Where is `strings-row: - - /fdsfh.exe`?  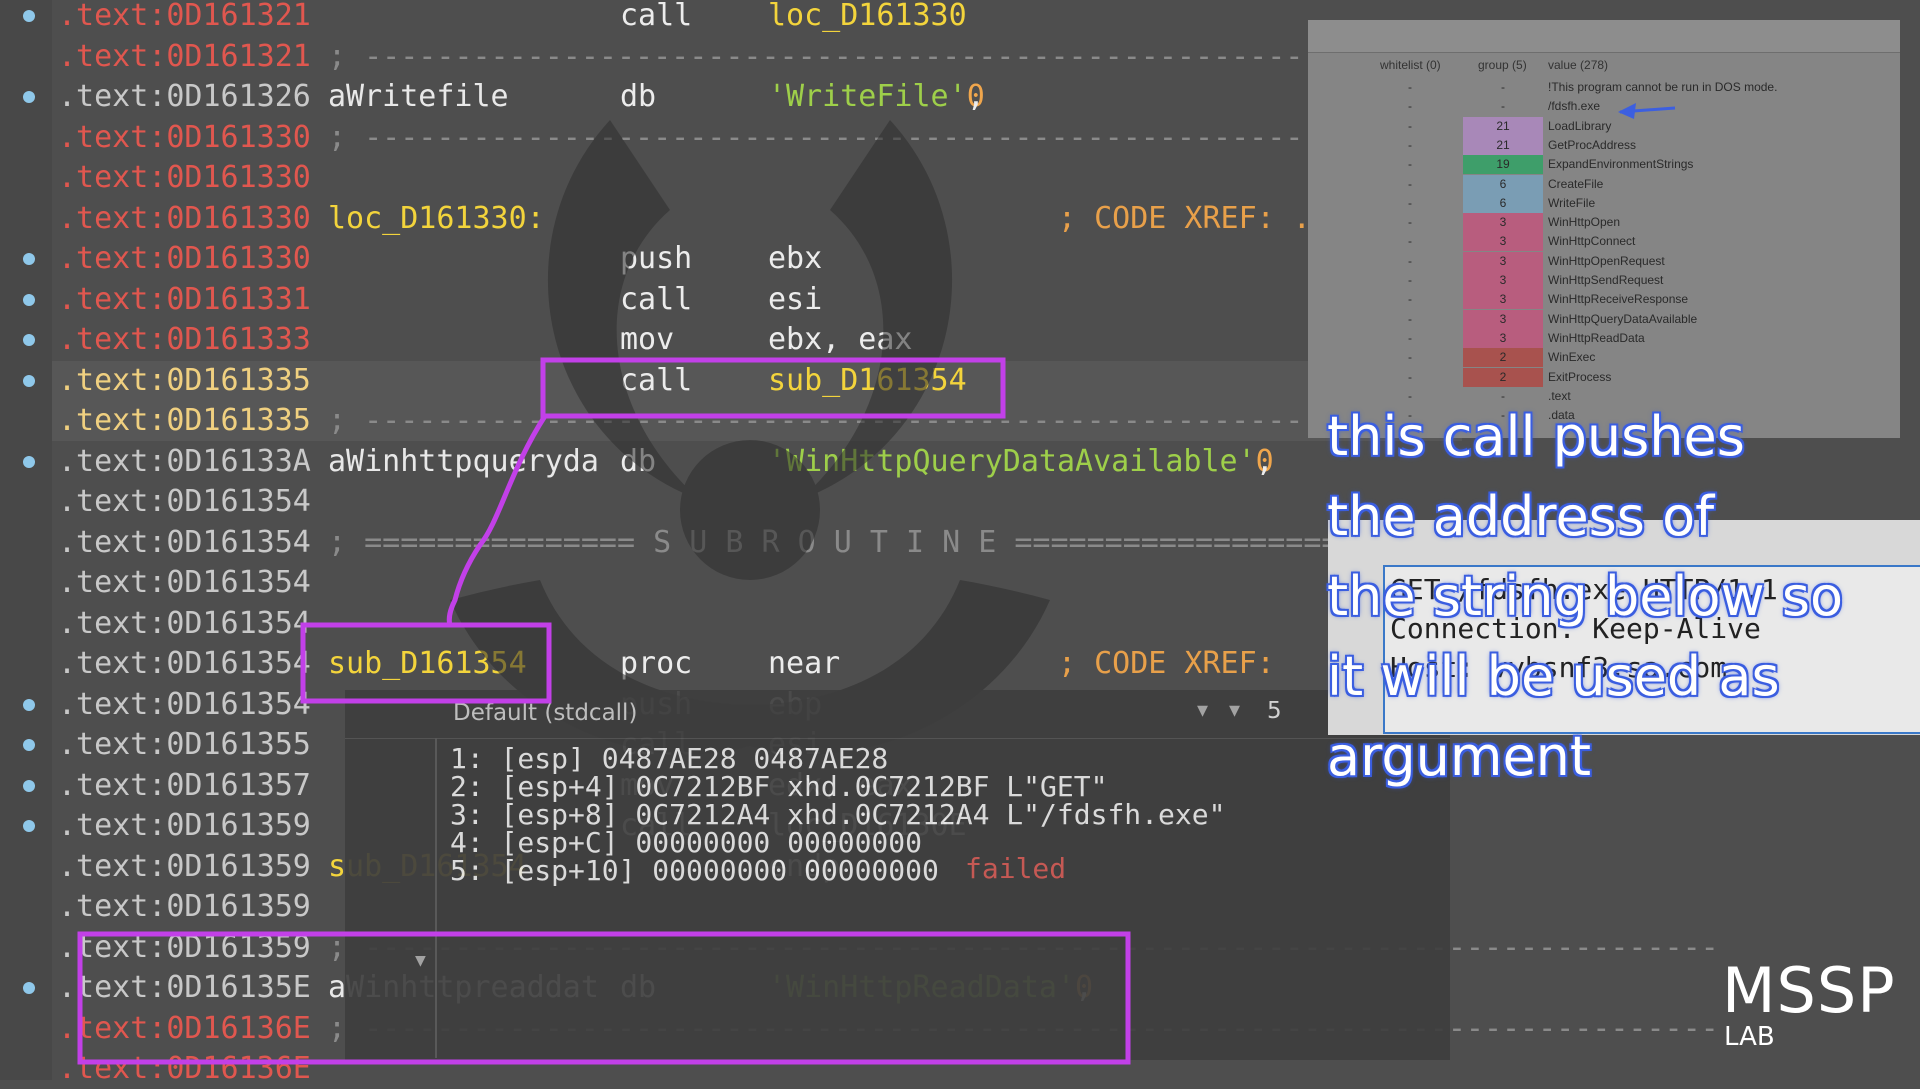
strings-row: - - /fdsfh.exe is located at coordinates (1604, 106).